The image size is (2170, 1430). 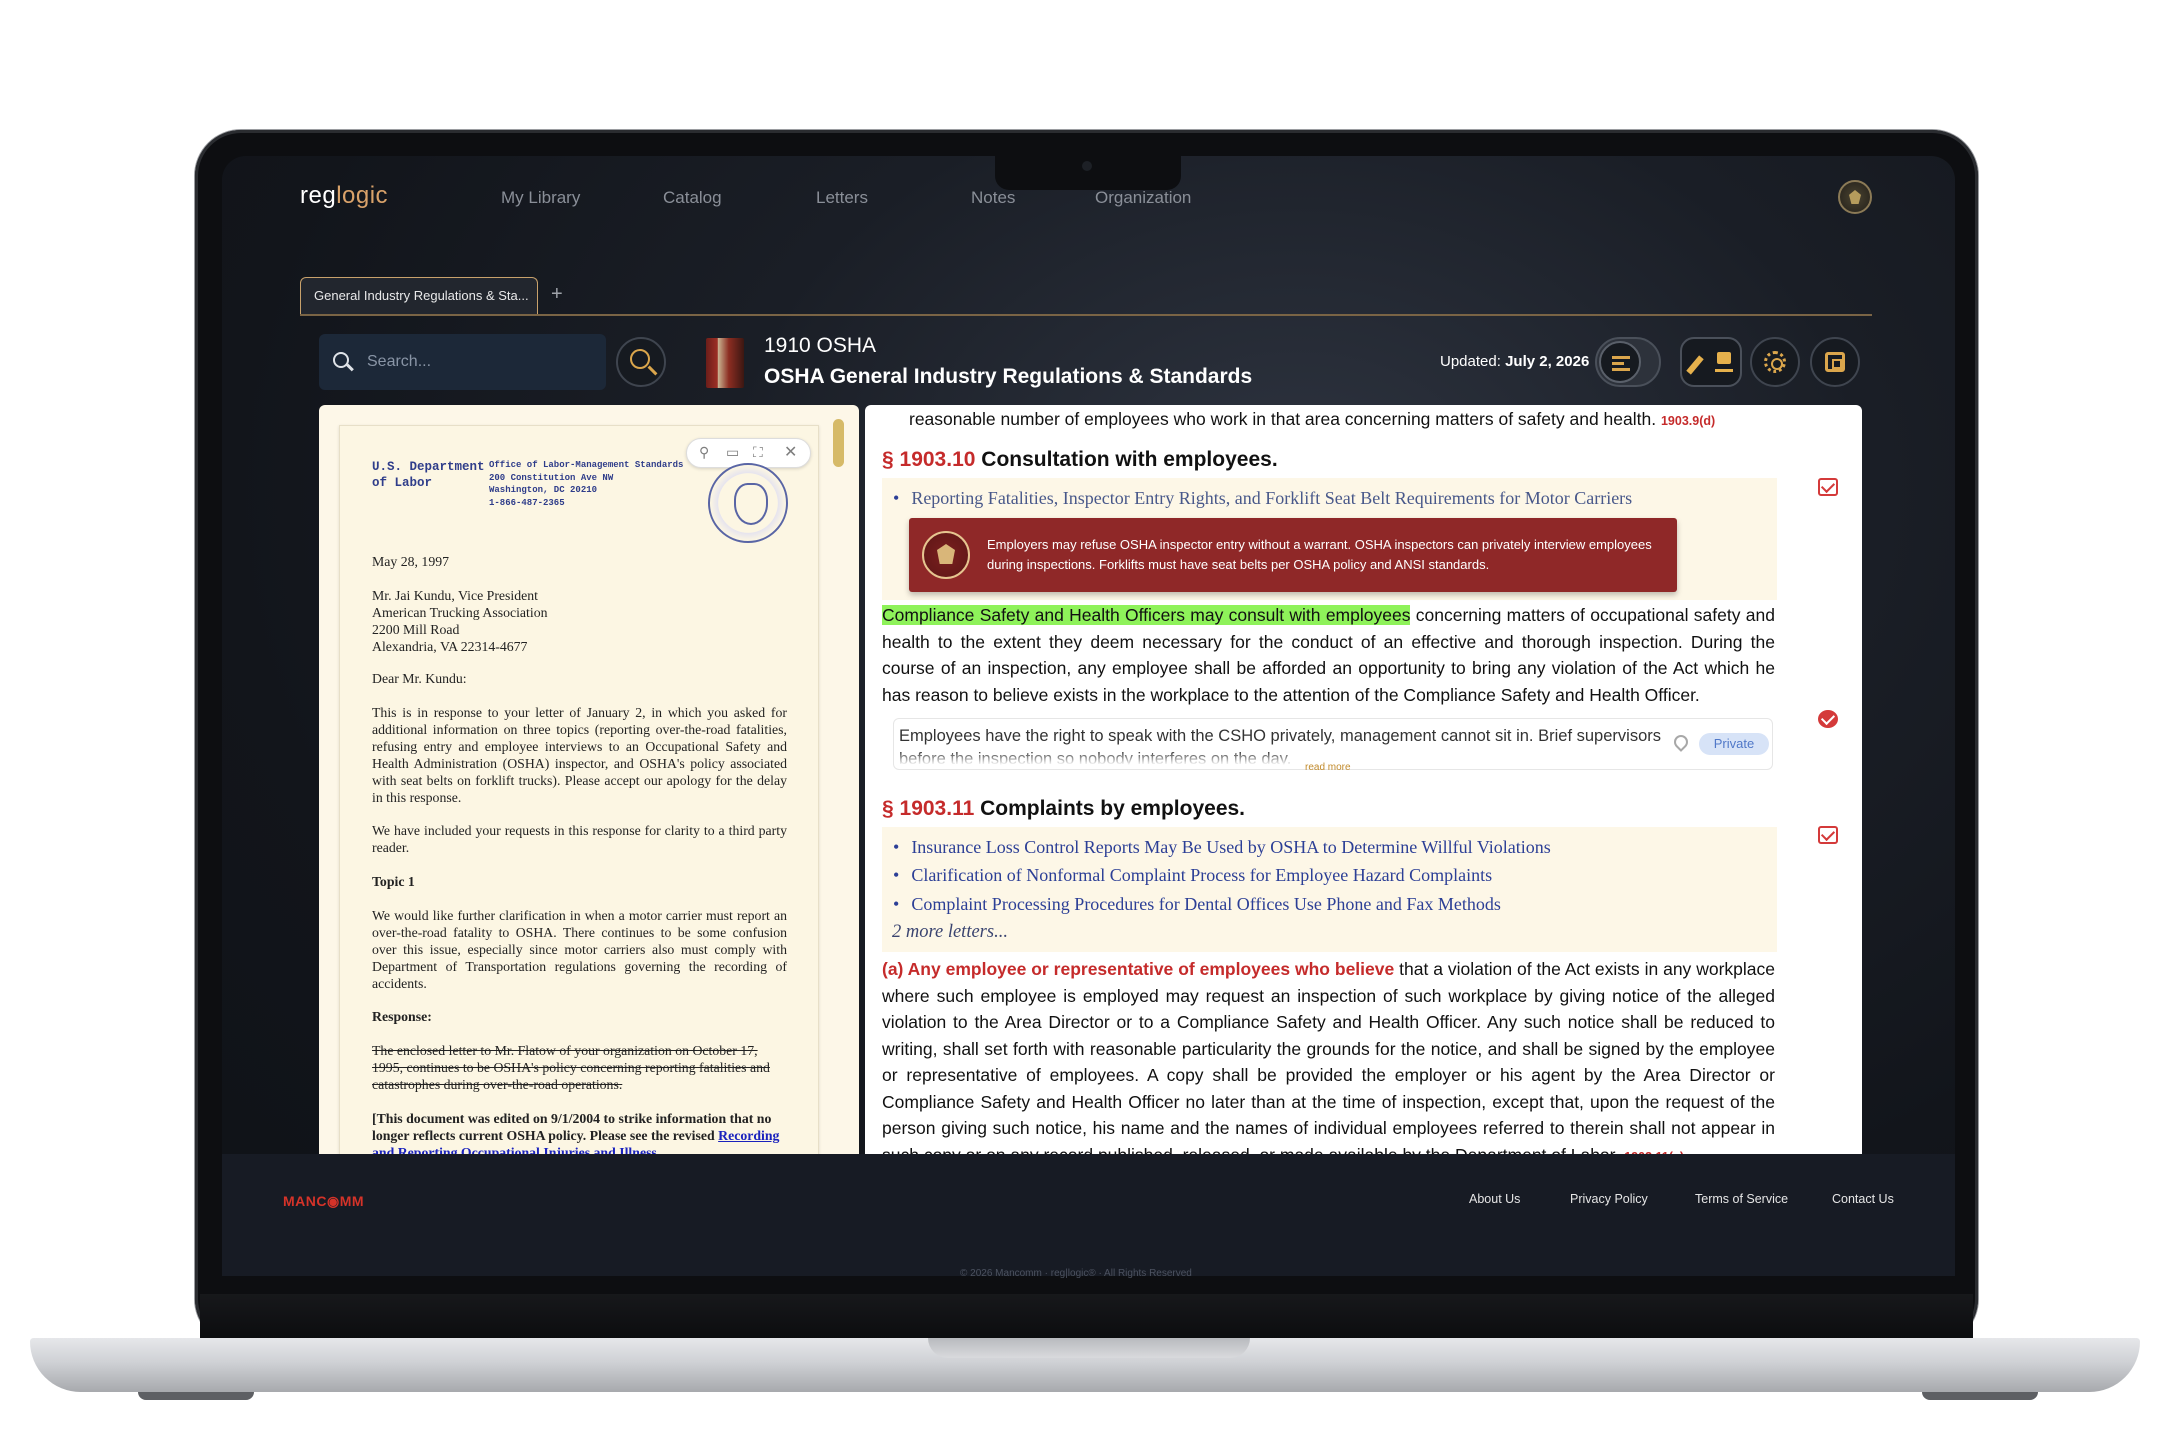 I want to click on pen-icon, so click(x=1695, y=365).